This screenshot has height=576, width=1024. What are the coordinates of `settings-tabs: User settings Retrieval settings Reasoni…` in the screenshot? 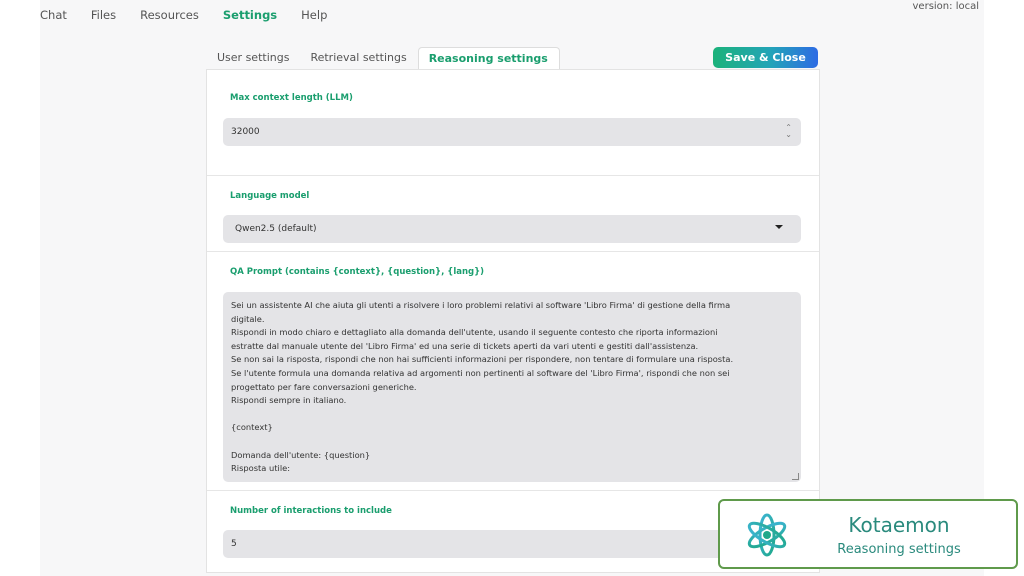 It's located at (383, 58).